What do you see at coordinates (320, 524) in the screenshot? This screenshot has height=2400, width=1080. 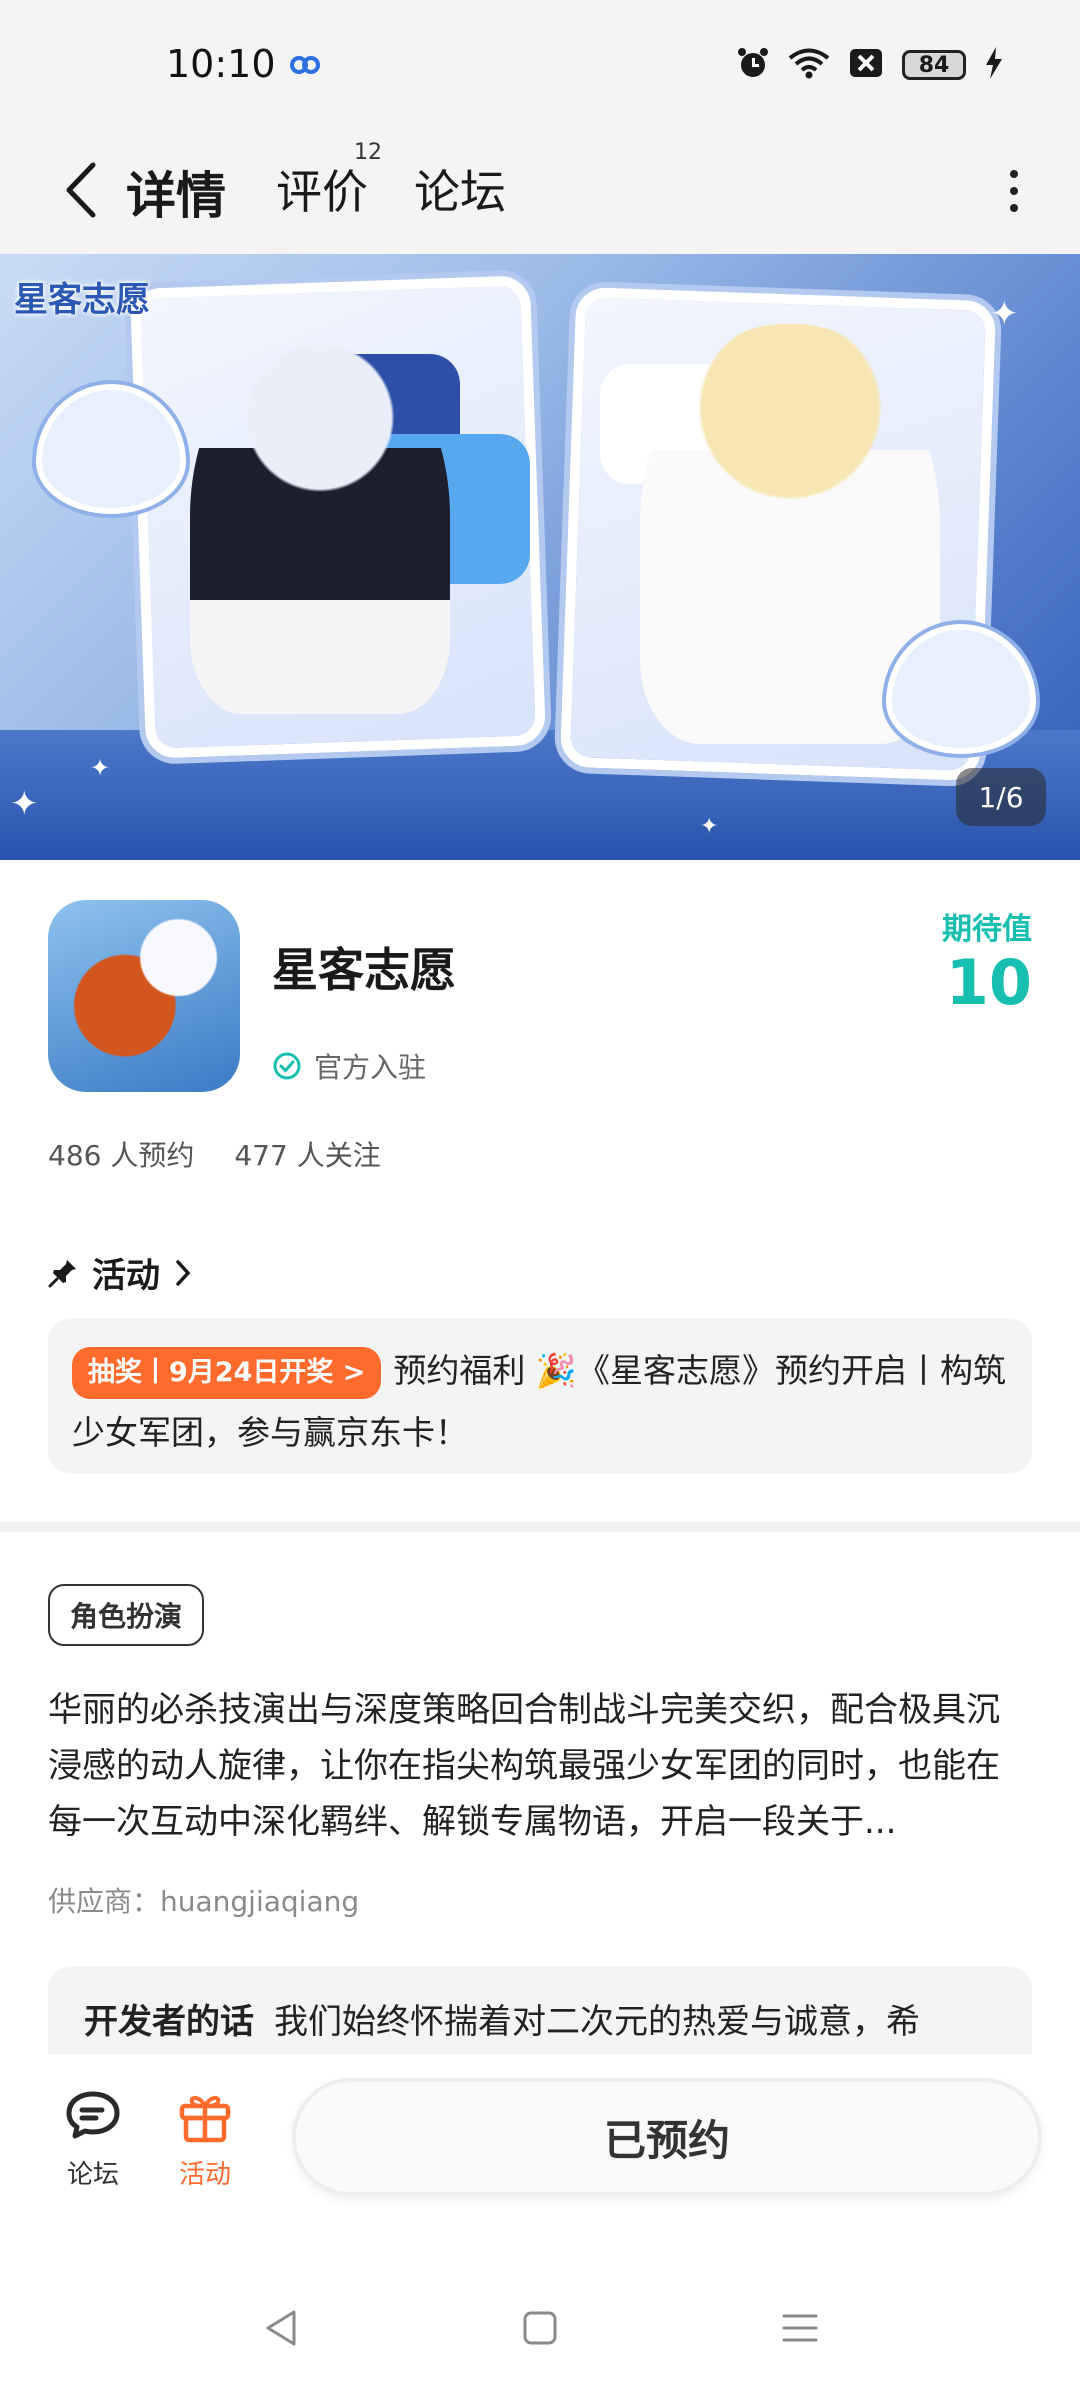 I see `character-maid-art` at bounding box center [320, 524].